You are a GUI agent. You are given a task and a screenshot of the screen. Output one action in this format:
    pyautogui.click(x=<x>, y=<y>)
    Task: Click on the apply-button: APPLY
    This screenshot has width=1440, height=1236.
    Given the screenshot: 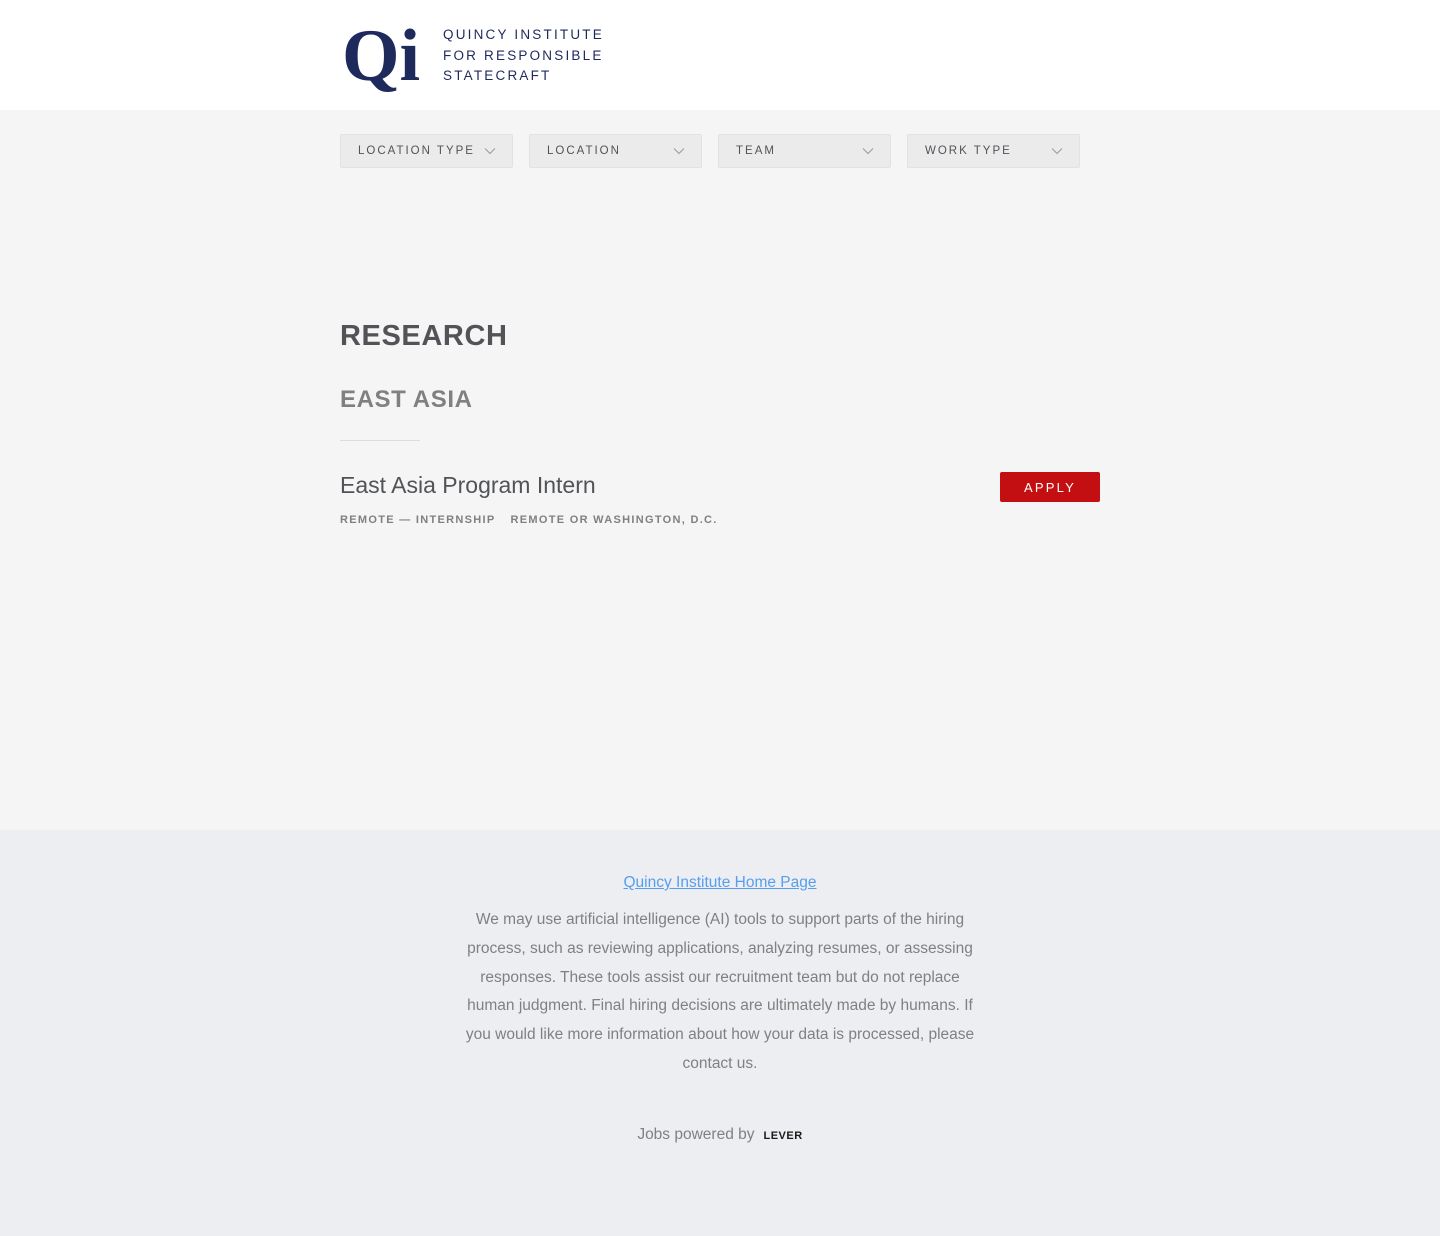 What is the action you would take?
    pyautogui.click(x=1050, y=487)
    